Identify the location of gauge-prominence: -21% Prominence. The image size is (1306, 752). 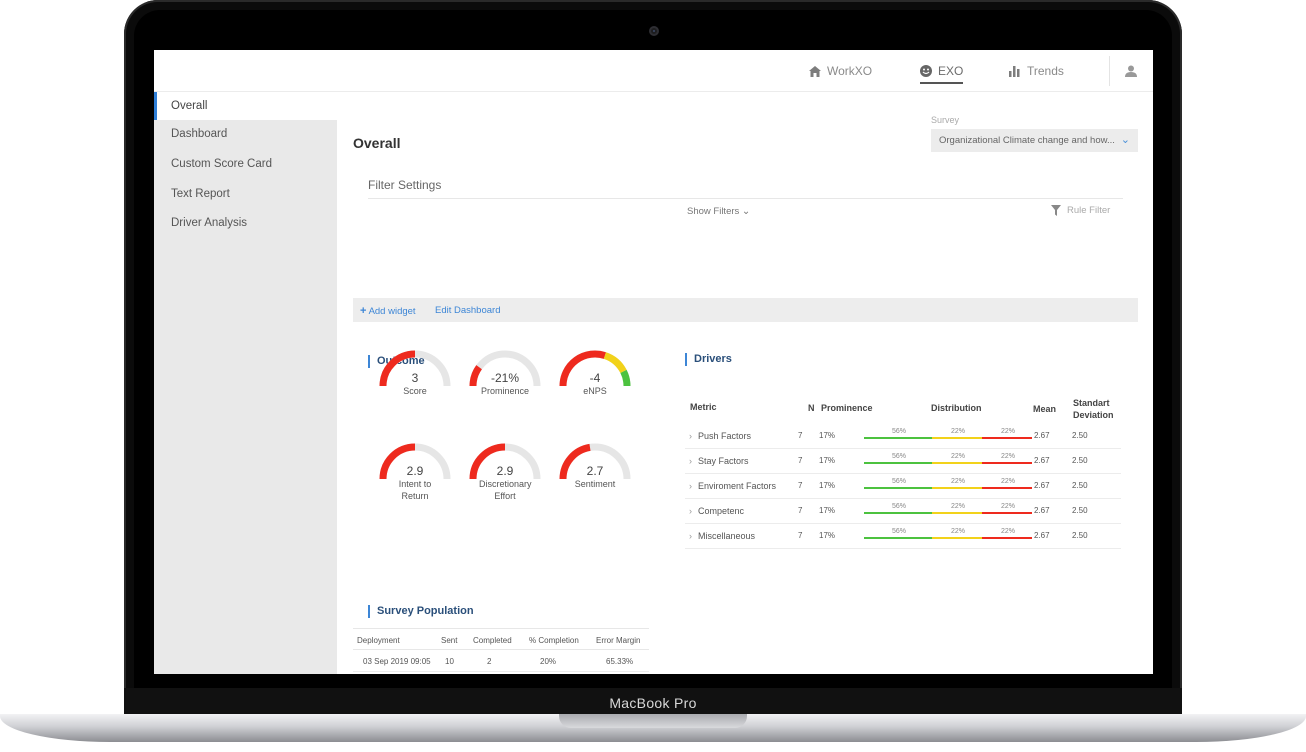
(505, 384).